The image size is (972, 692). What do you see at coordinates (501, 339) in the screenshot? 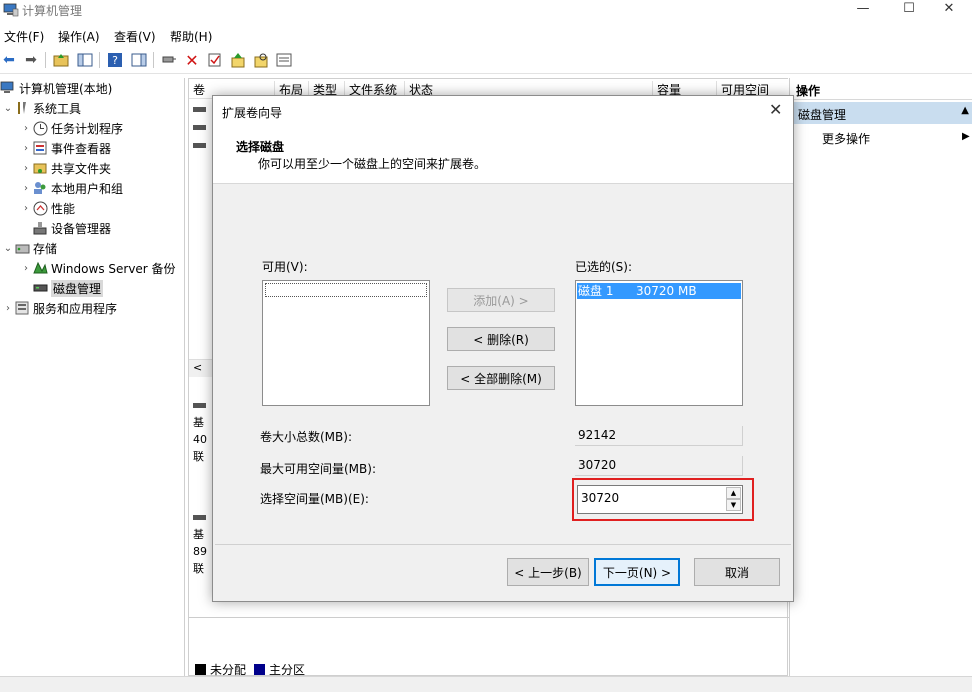
I see `remove-button: < 删除(R)` at bounding box center [501, 339].